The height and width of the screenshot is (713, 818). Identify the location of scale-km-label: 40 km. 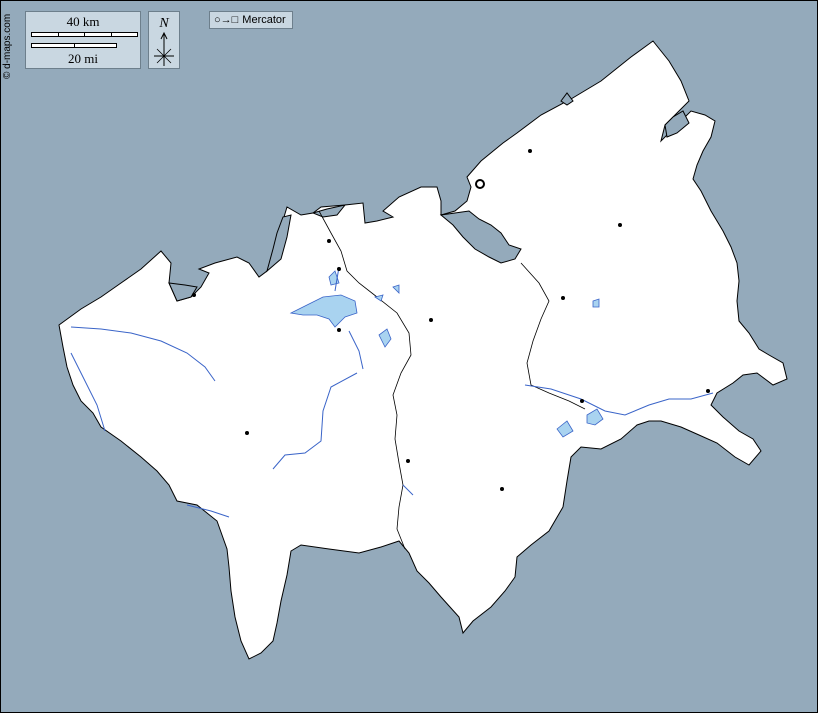
(83, 21).